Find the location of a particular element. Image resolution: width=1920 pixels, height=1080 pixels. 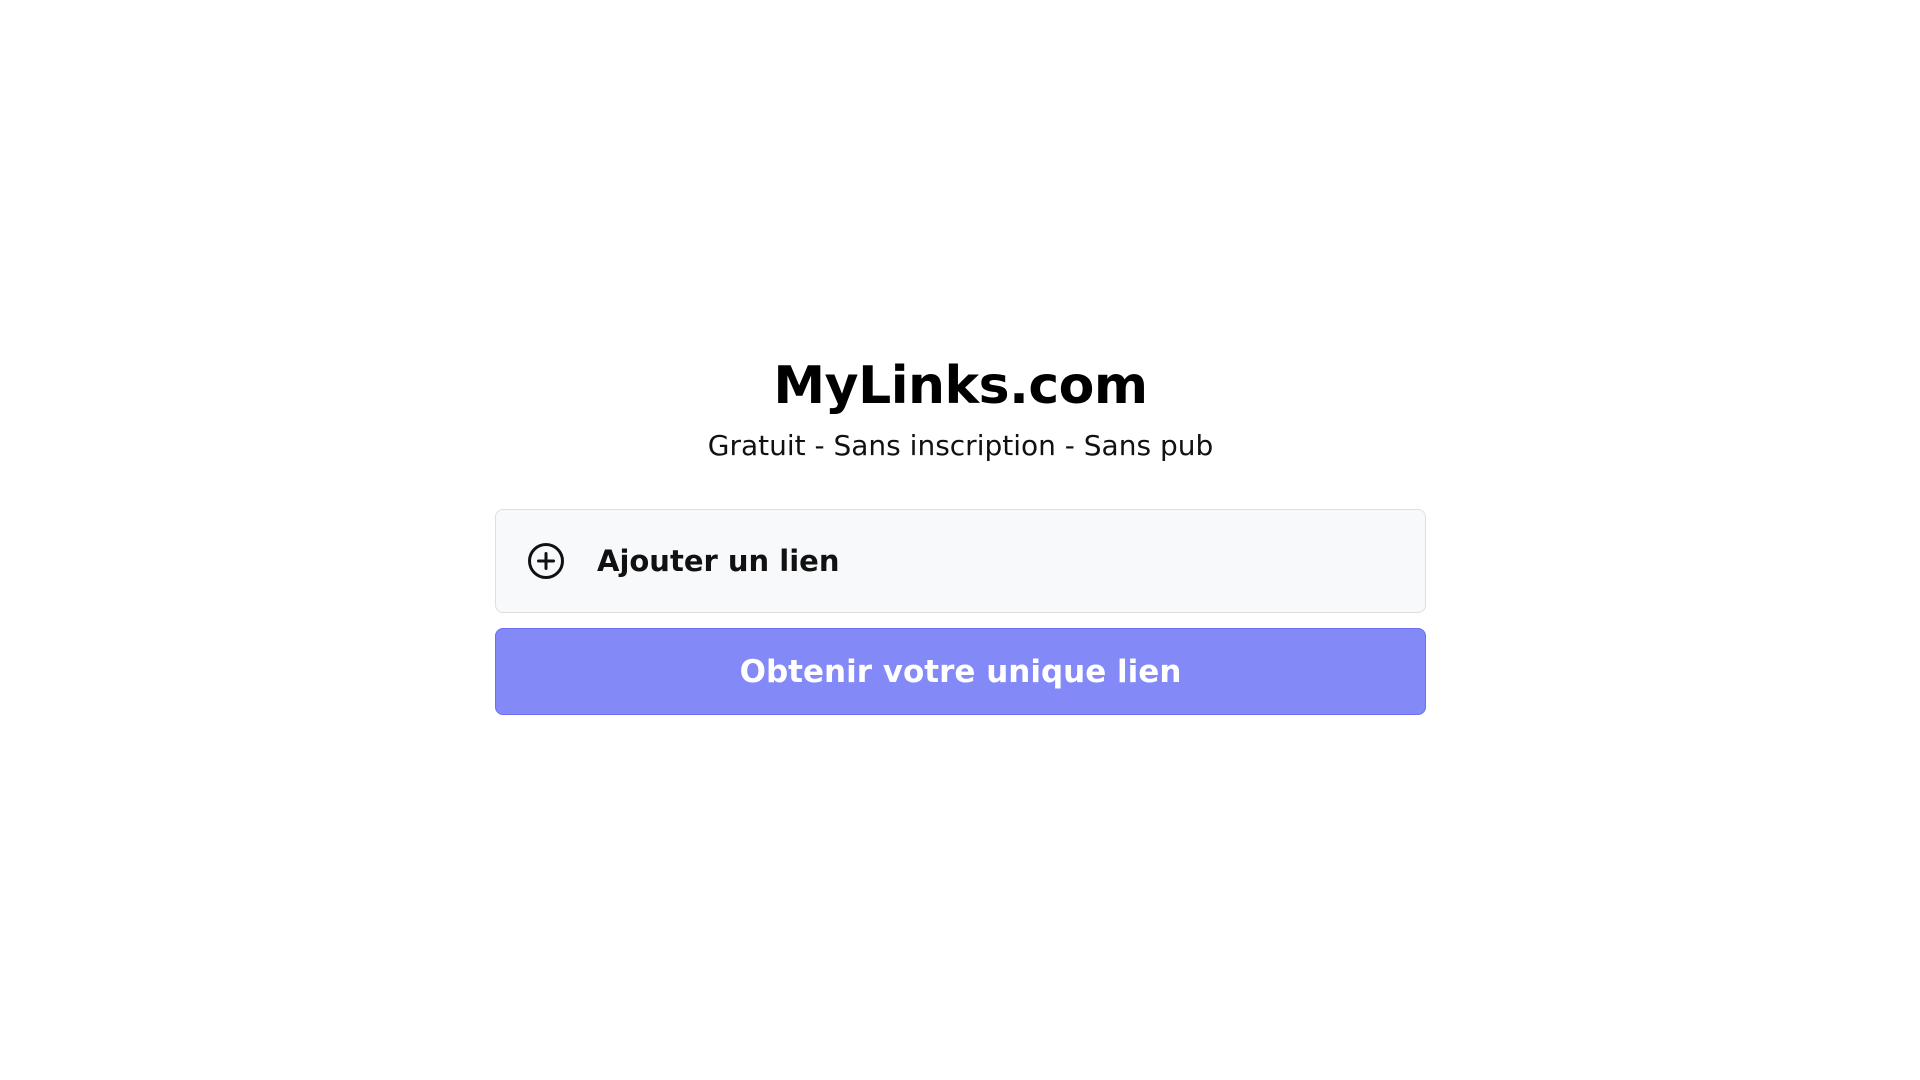

get-unique-link-button: Obtenir votre unique lien is located at coordinates (960, 671).